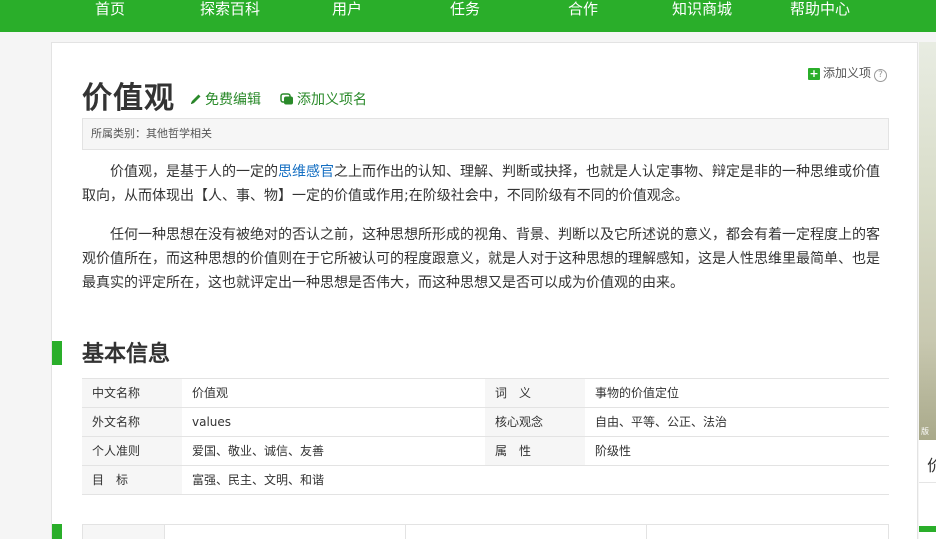  What do you see at coordinates (931, 465) in the screenshot?
I see `side-partial-text: 价` at bounding box center [931, 465].